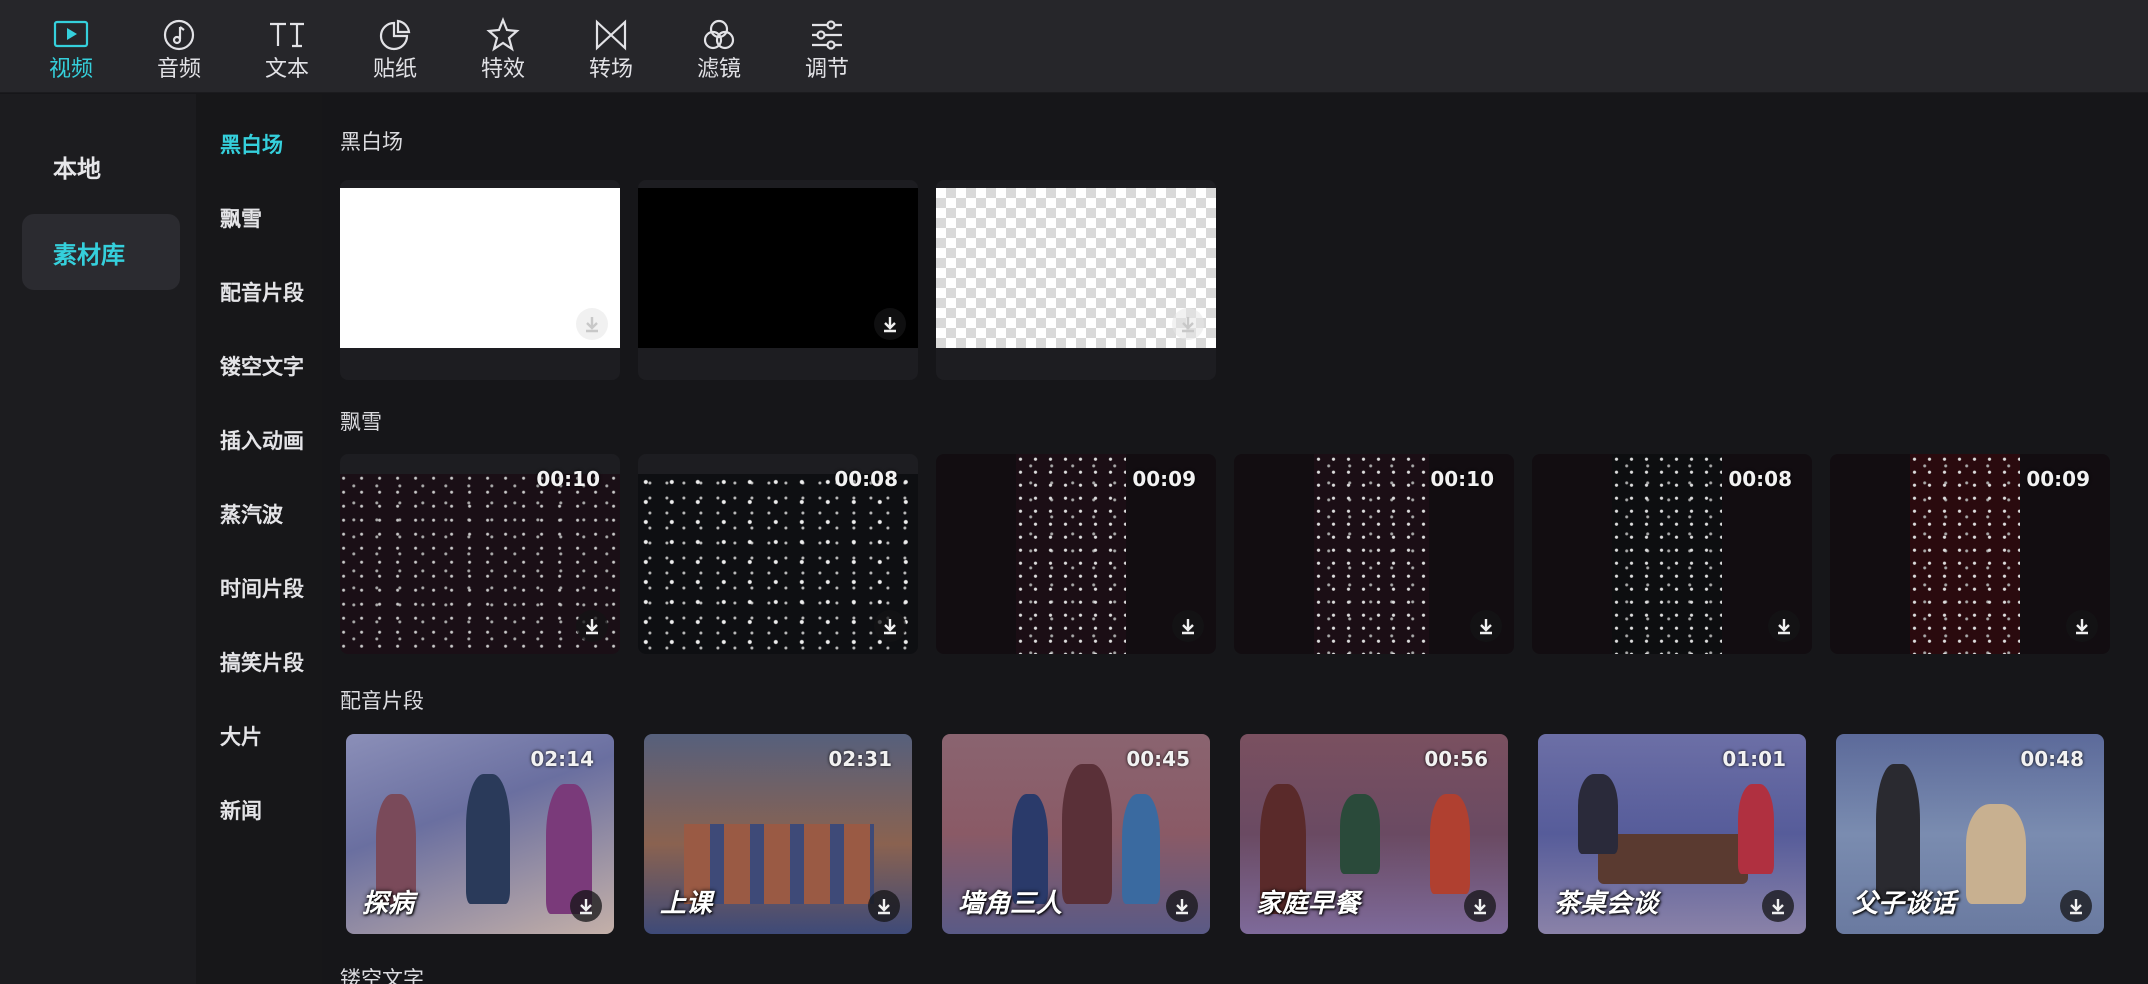 The width and height of the screenshot is (2148, 984). Describe the element at coordinates (503, 34) in the screenshot. I see `star-effect-icon` at that location.